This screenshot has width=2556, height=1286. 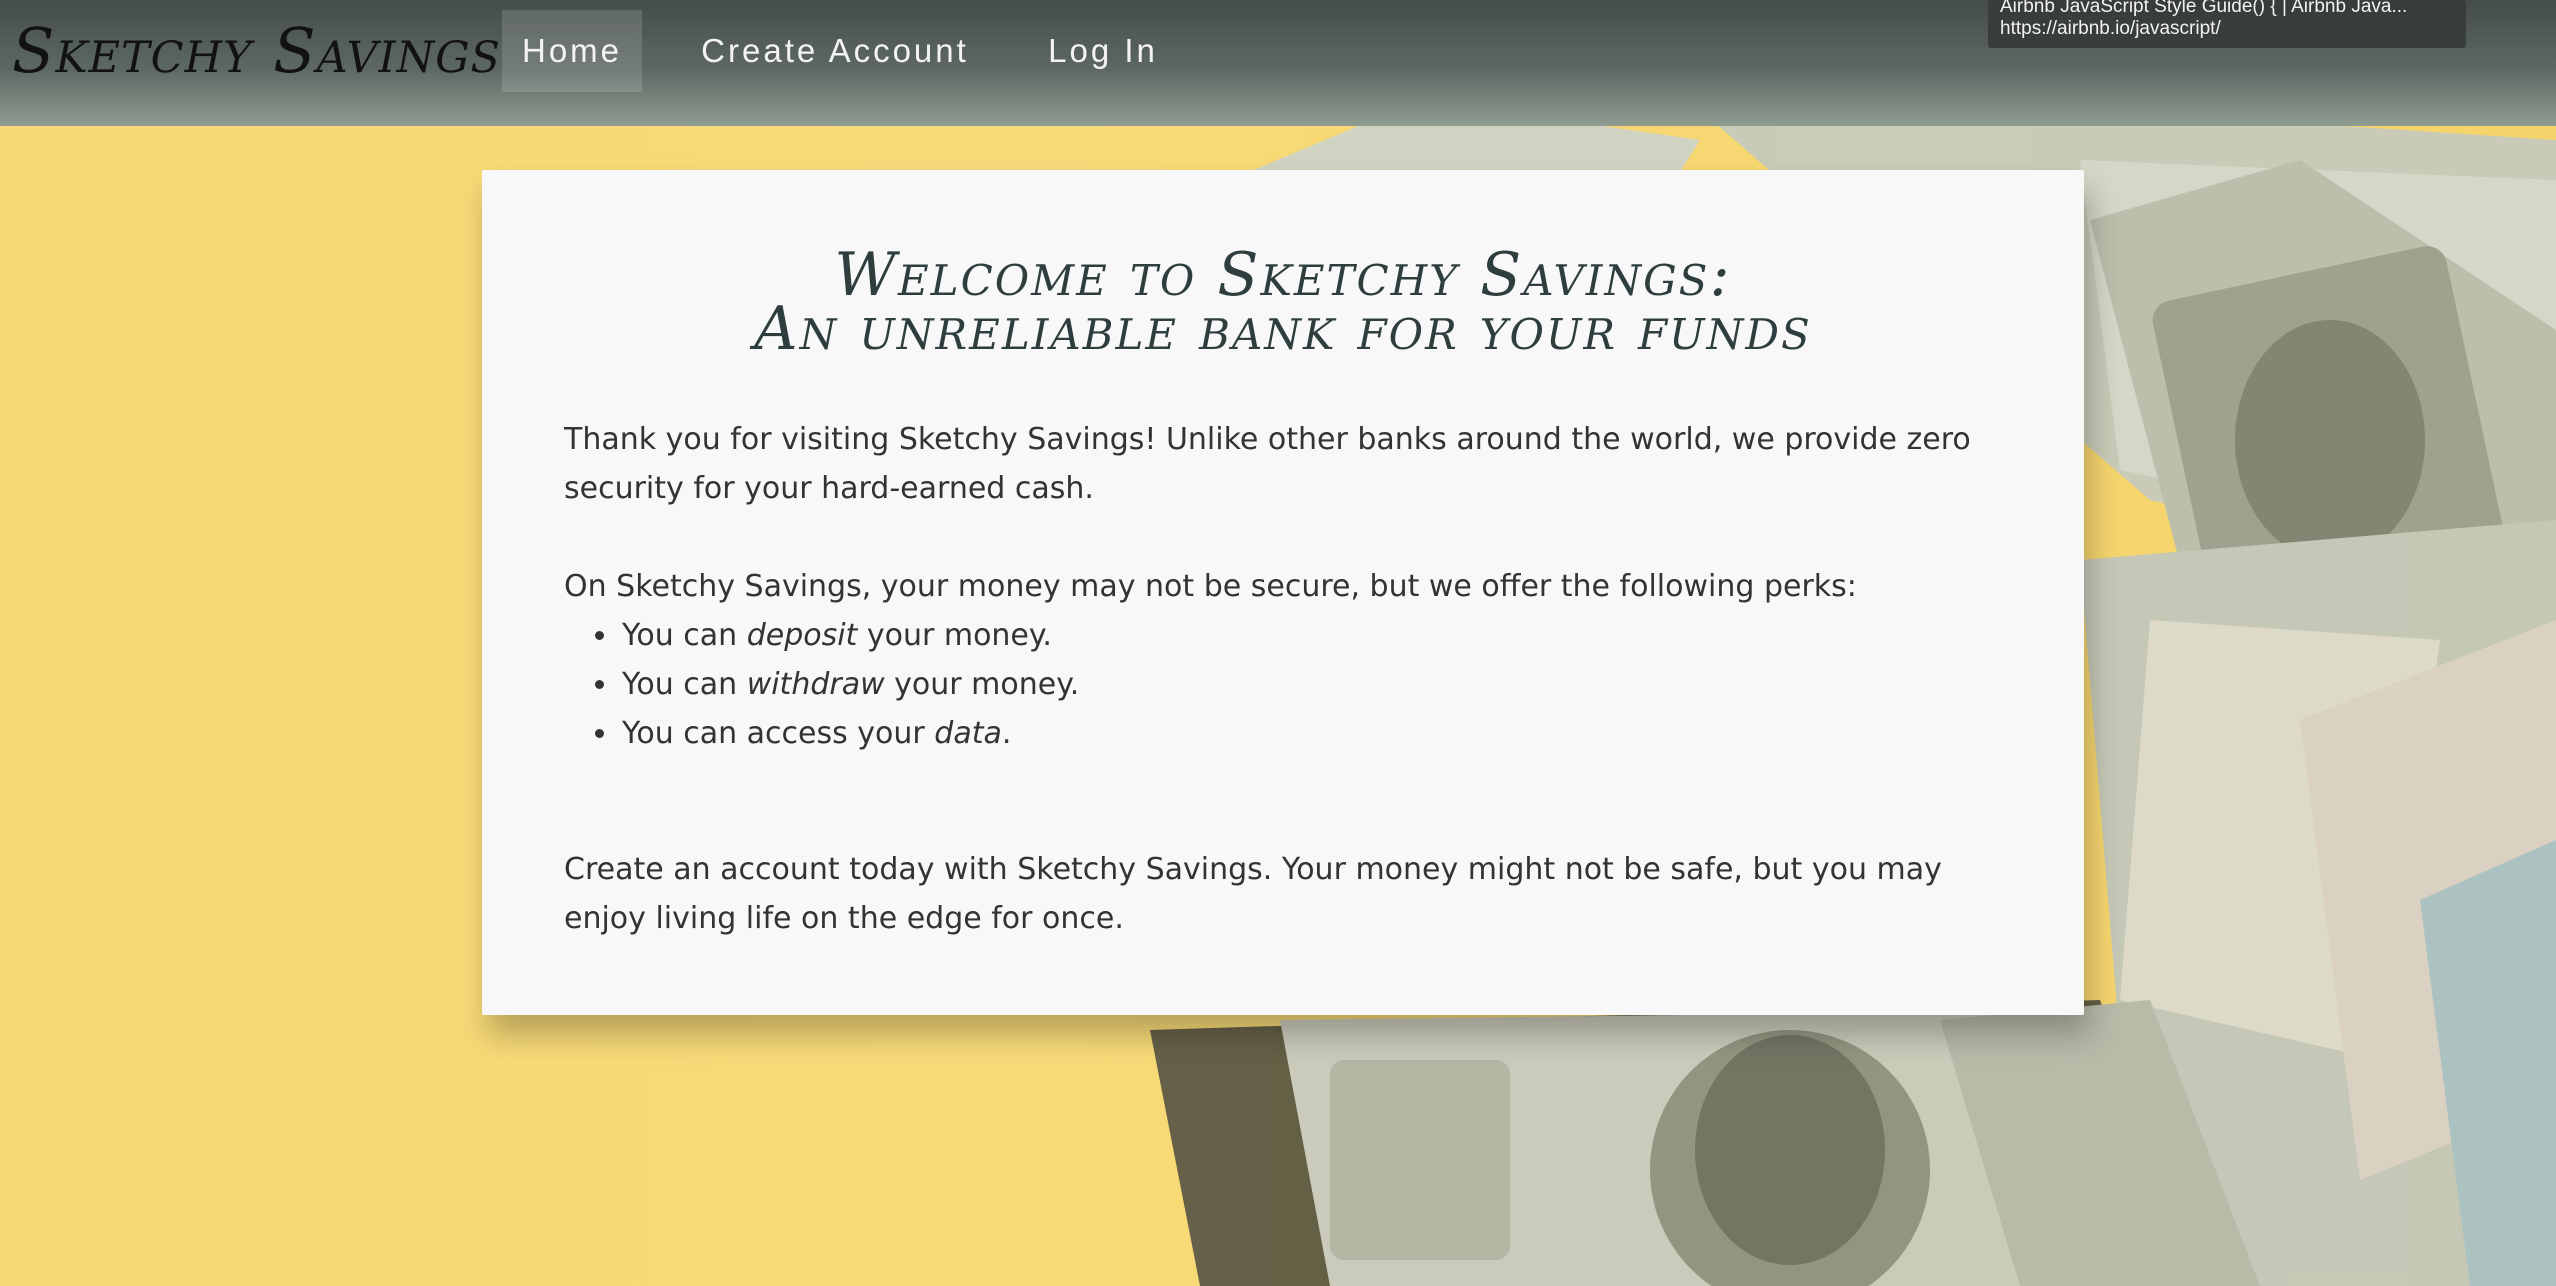 I want to click on nav-home-link: Home, so click(x=572, y=51).